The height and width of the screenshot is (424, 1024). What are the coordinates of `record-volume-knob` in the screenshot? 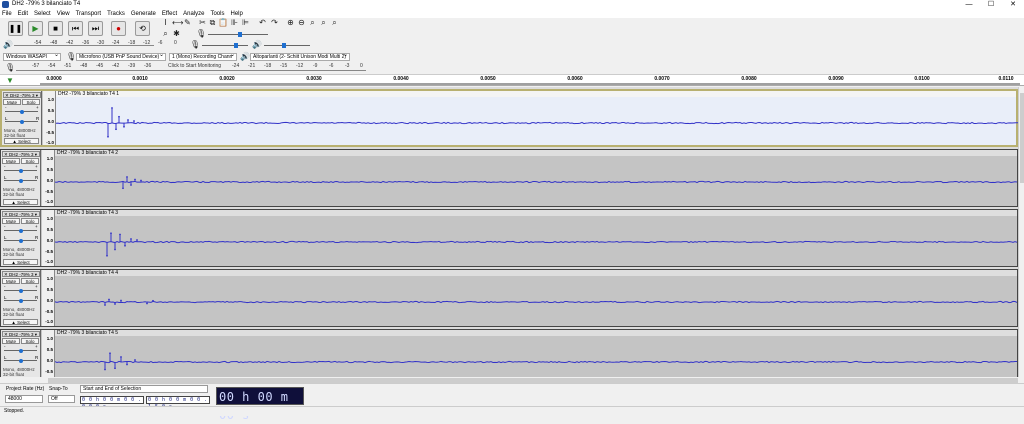 It's located at (240, 34).